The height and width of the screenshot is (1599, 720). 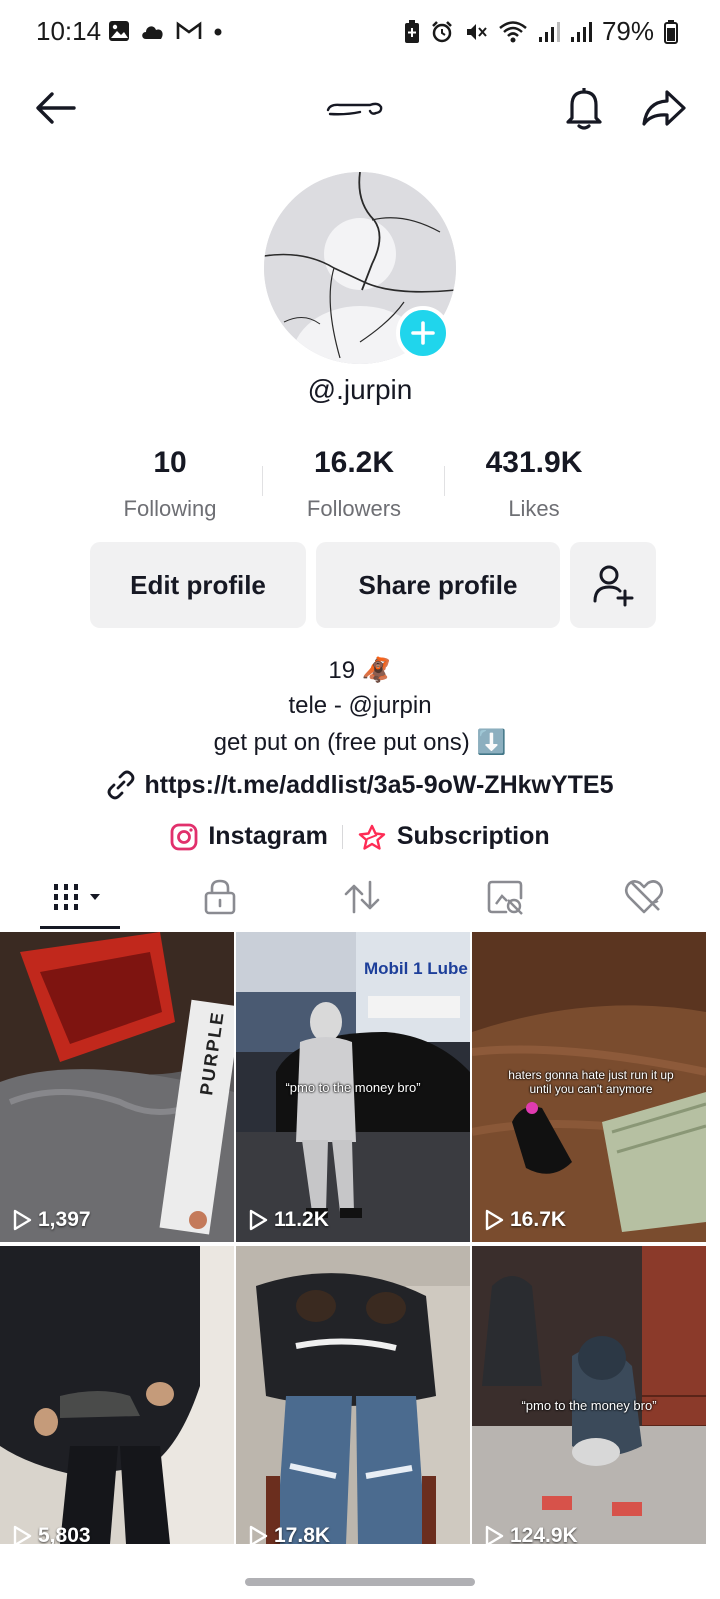 I want to click on tab-videos, so click(x=80, y=897).